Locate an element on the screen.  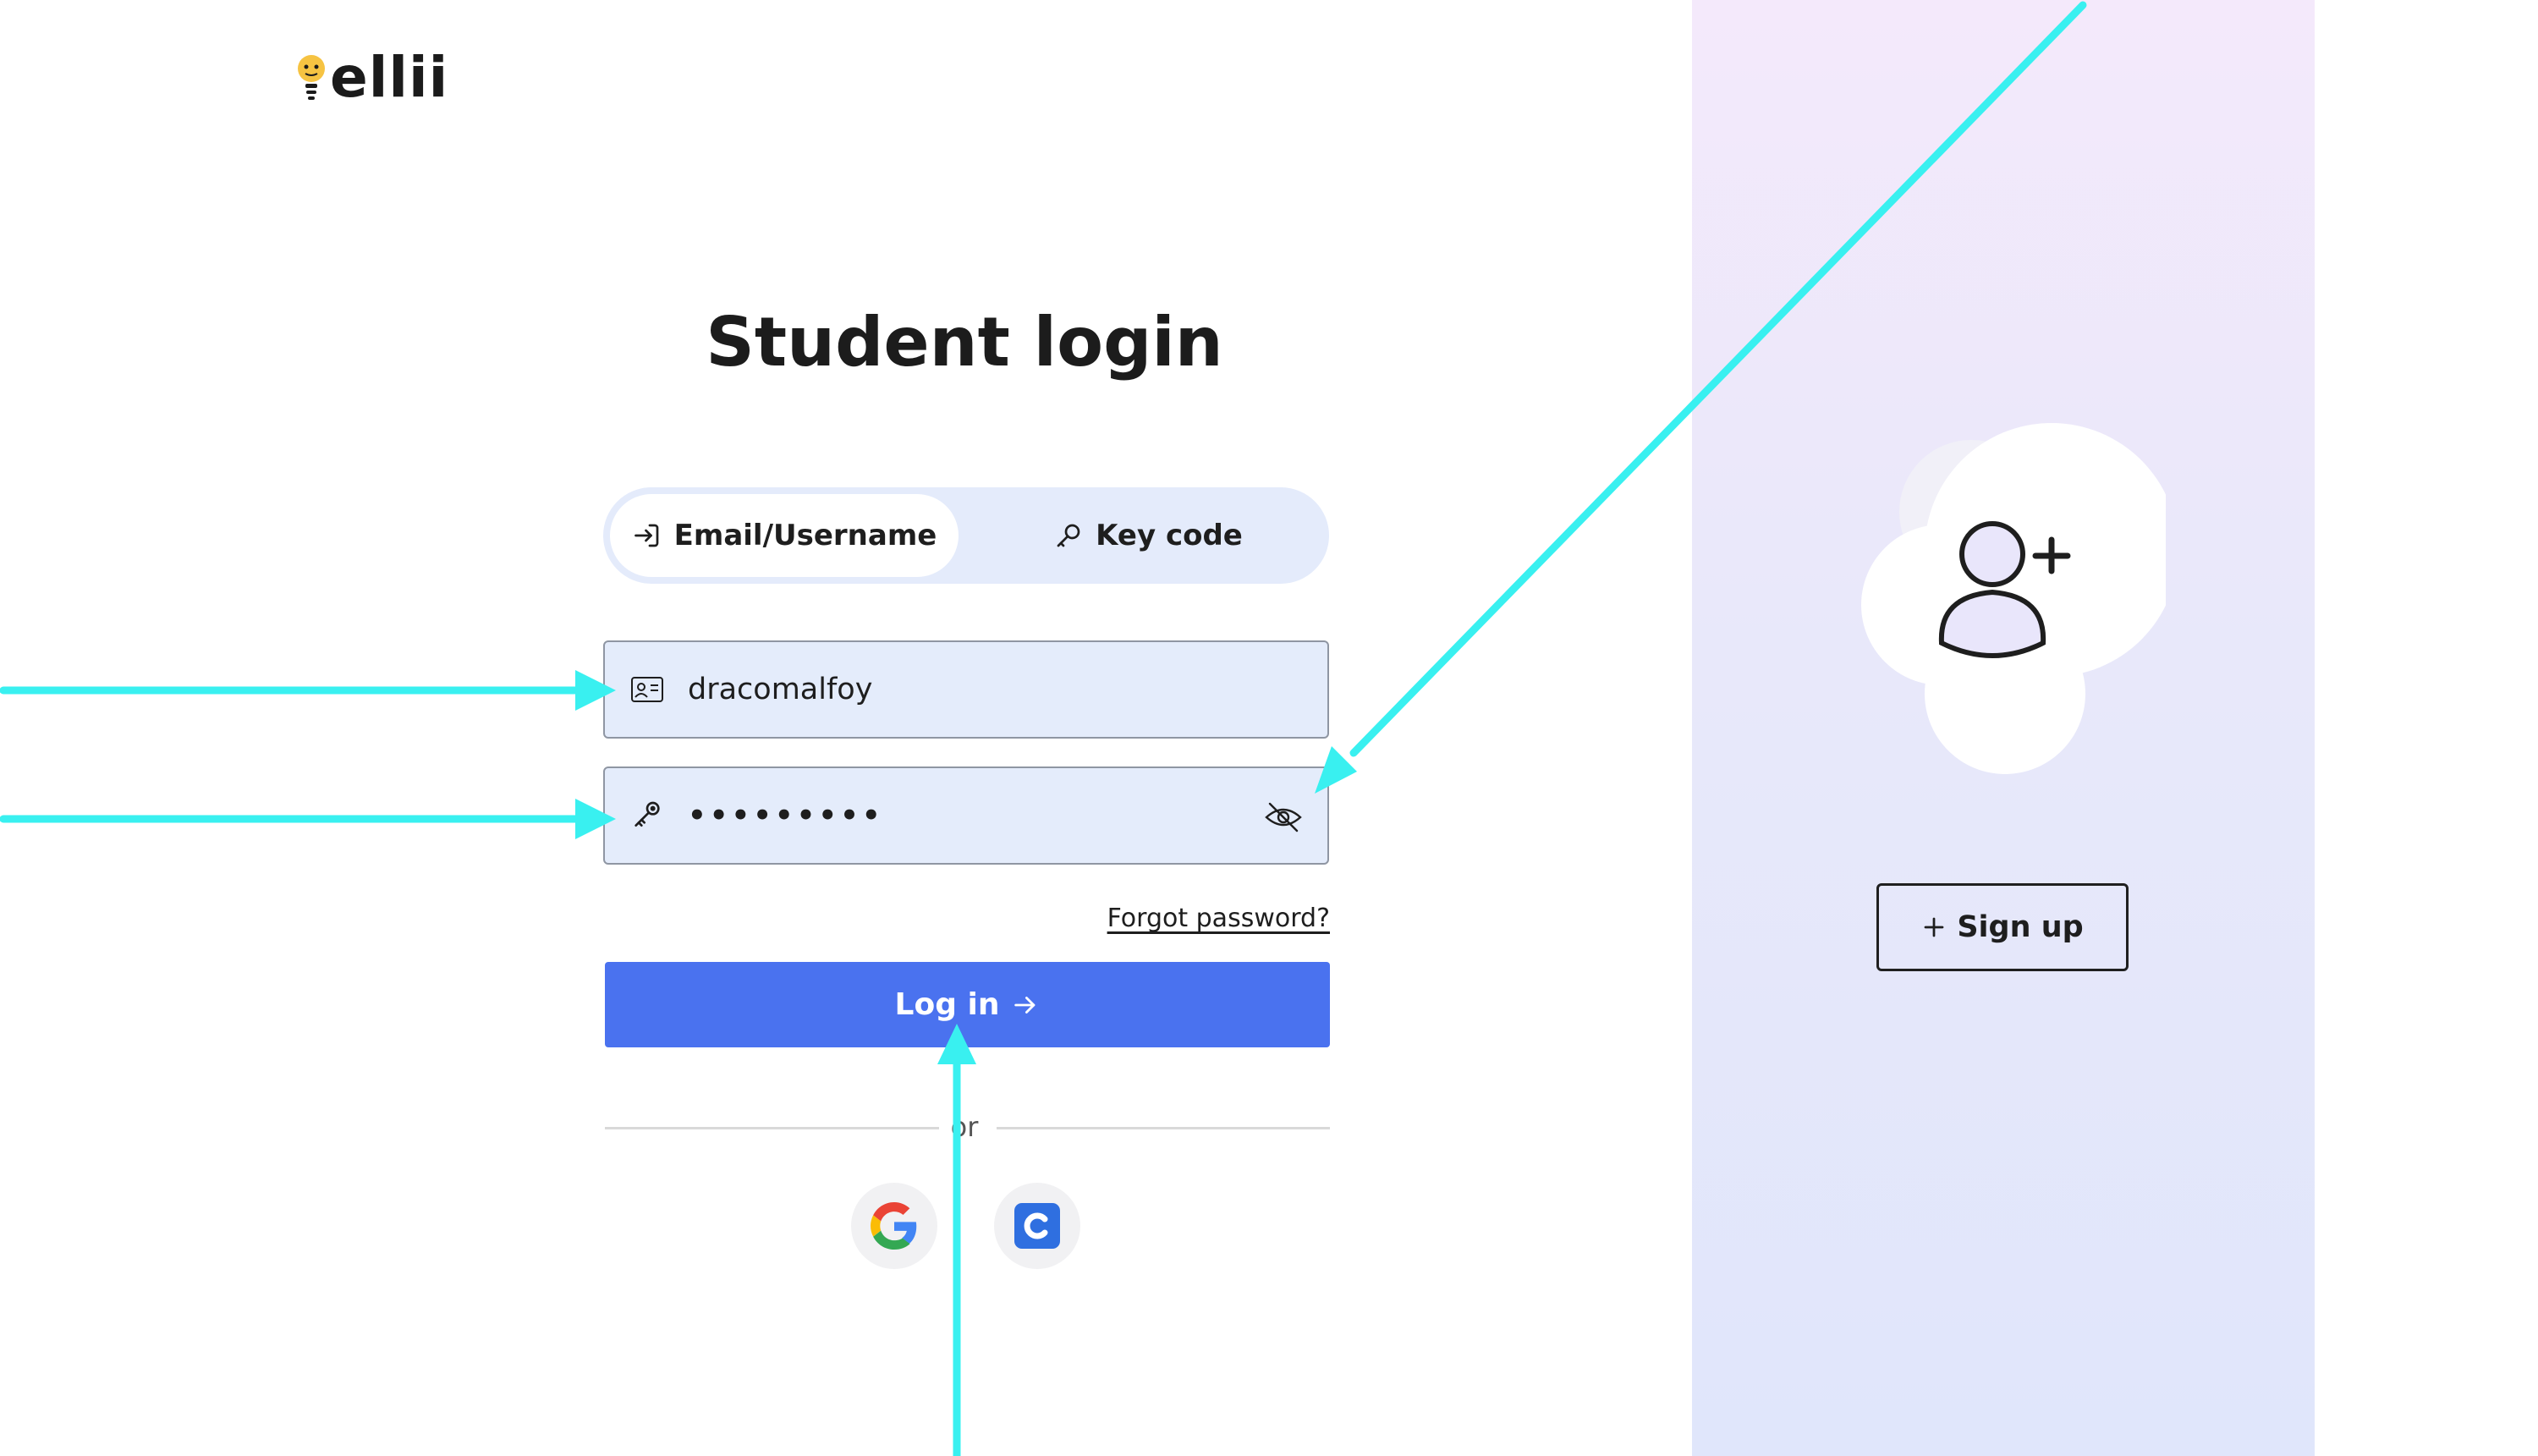
google-icon is located at coordinates (894, 1226).